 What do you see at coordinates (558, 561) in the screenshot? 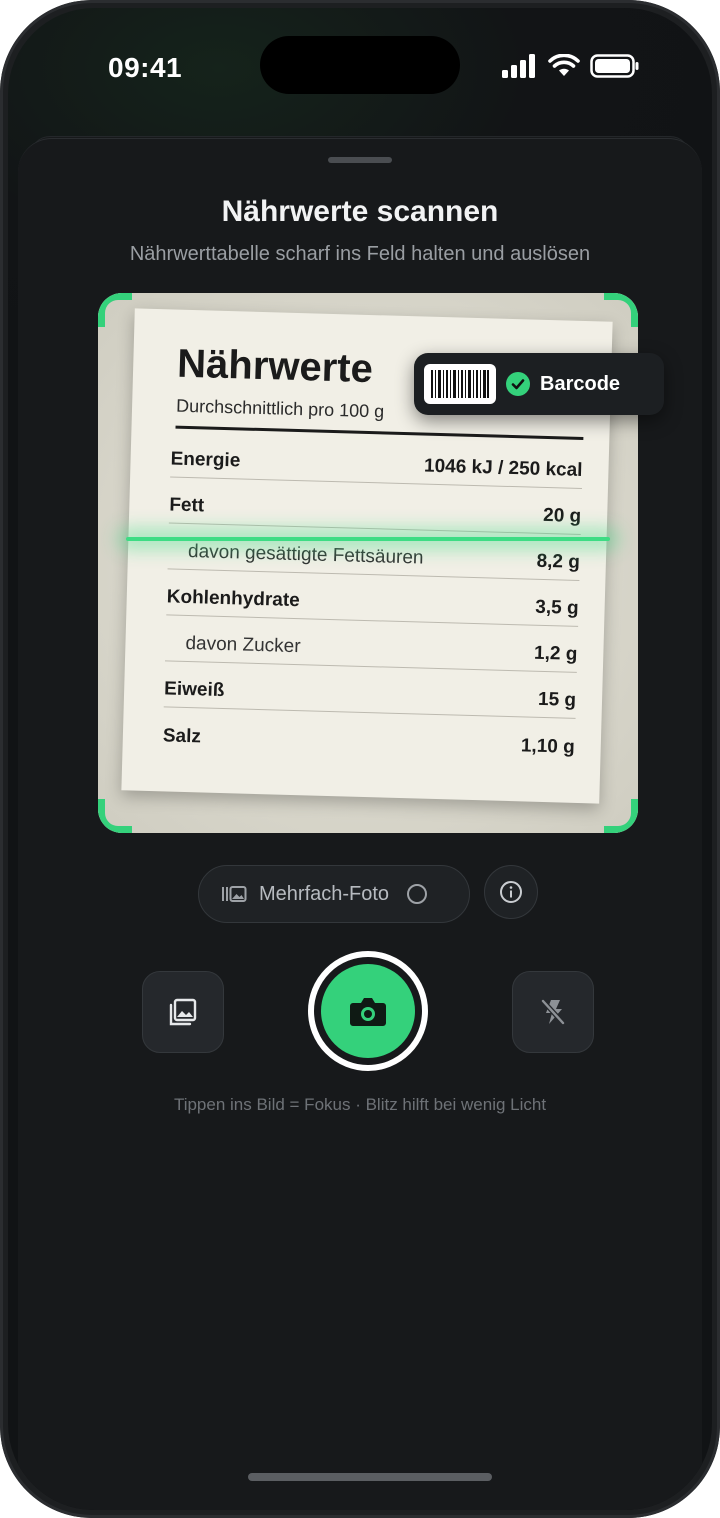
I see `nutrient-value: 8,2 g` at bounding box center [558, 561].